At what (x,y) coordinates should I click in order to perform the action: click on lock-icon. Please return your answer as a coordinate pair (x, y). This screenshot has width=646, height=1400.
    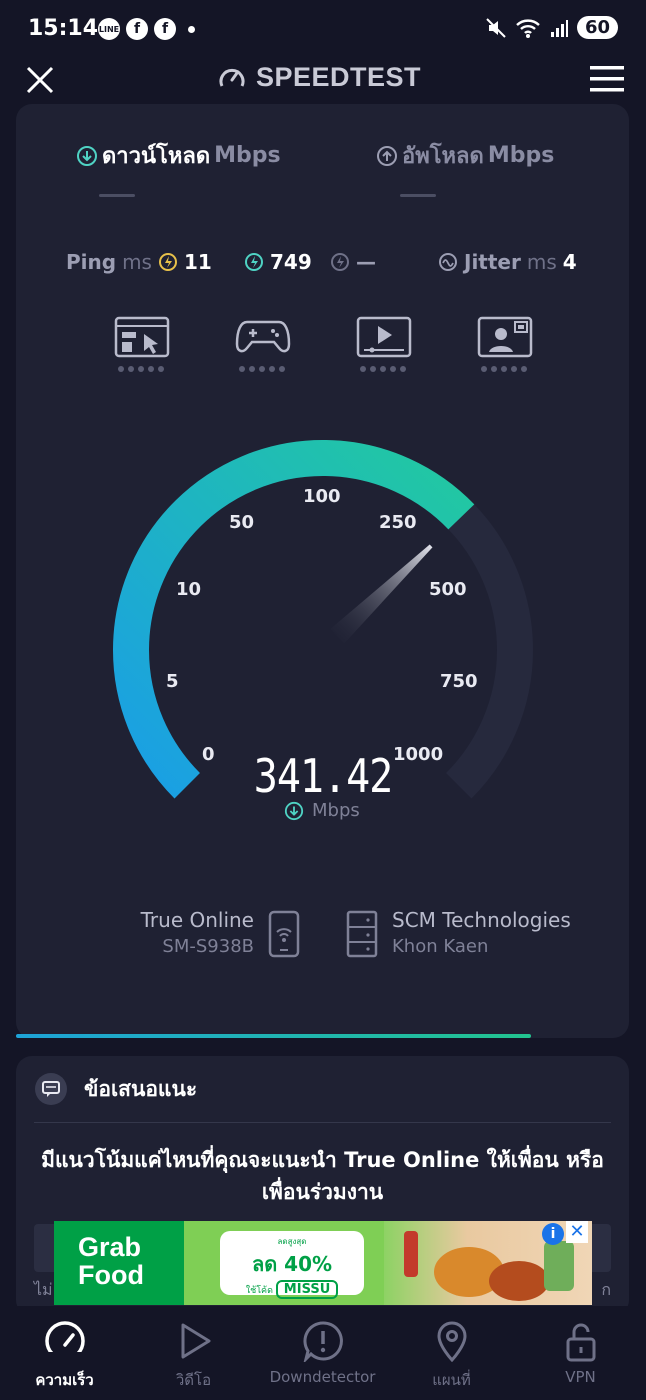
    Looking at the image, I should click on (581, 1342).